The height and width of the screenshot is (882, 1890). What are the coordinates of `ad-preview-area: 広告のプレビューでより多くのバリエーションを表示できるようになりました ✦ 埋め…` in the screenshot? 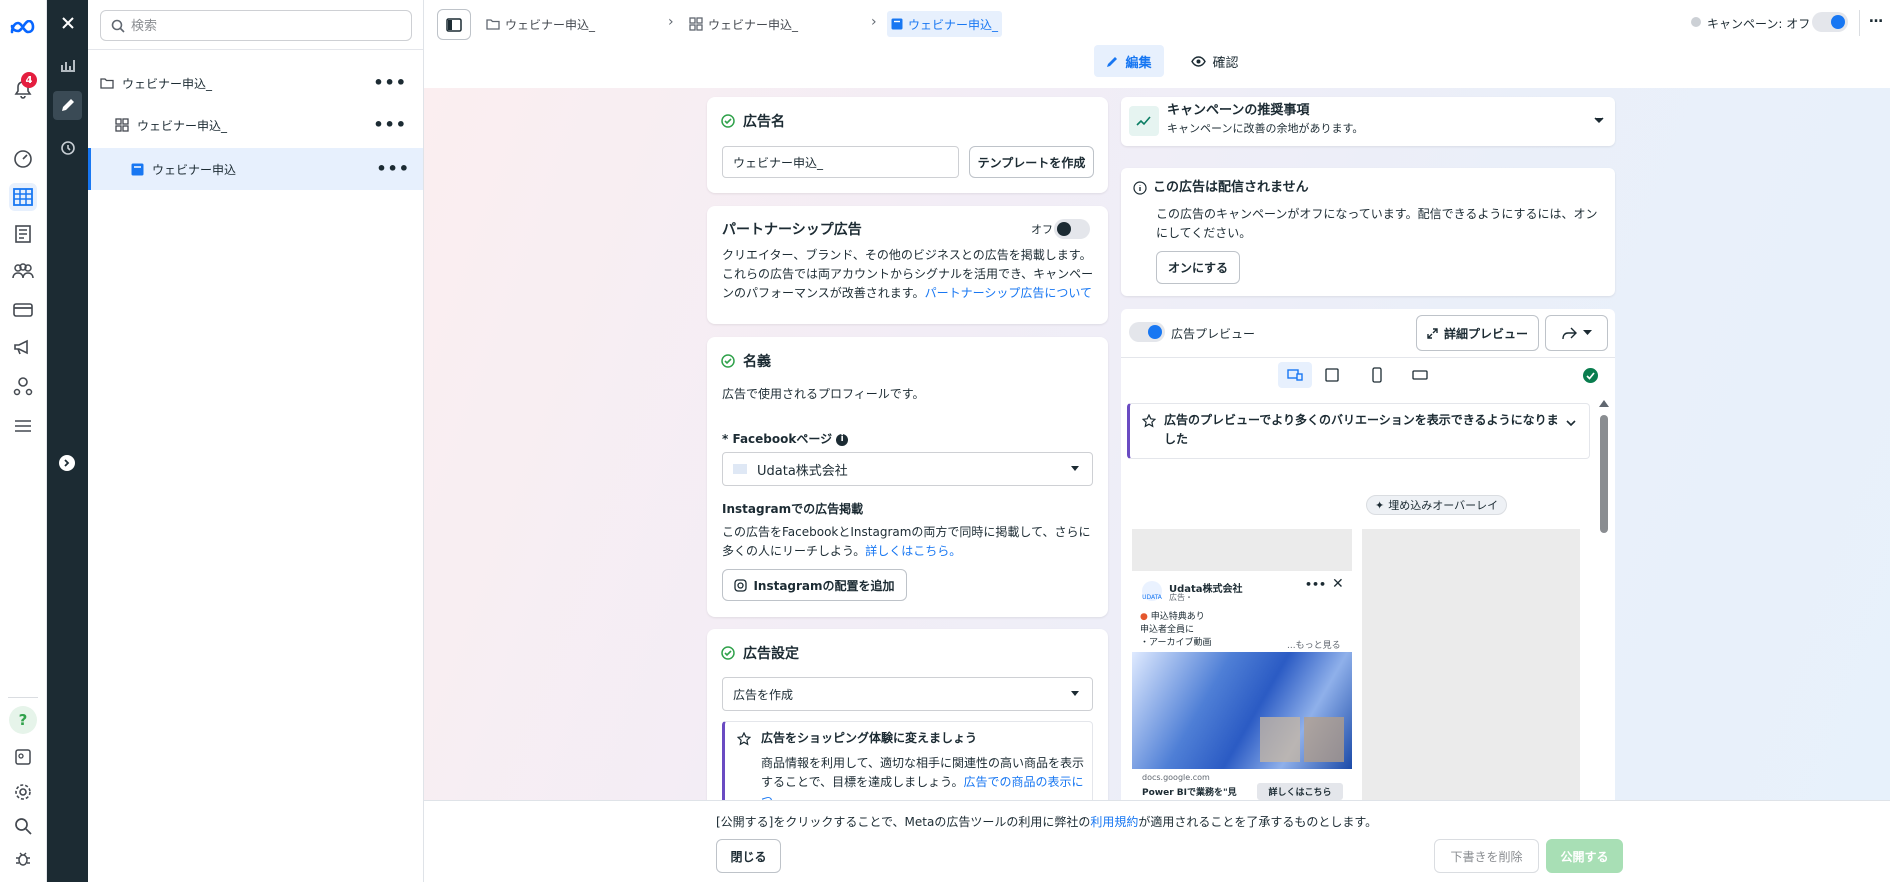 It's located at (1368, 578).